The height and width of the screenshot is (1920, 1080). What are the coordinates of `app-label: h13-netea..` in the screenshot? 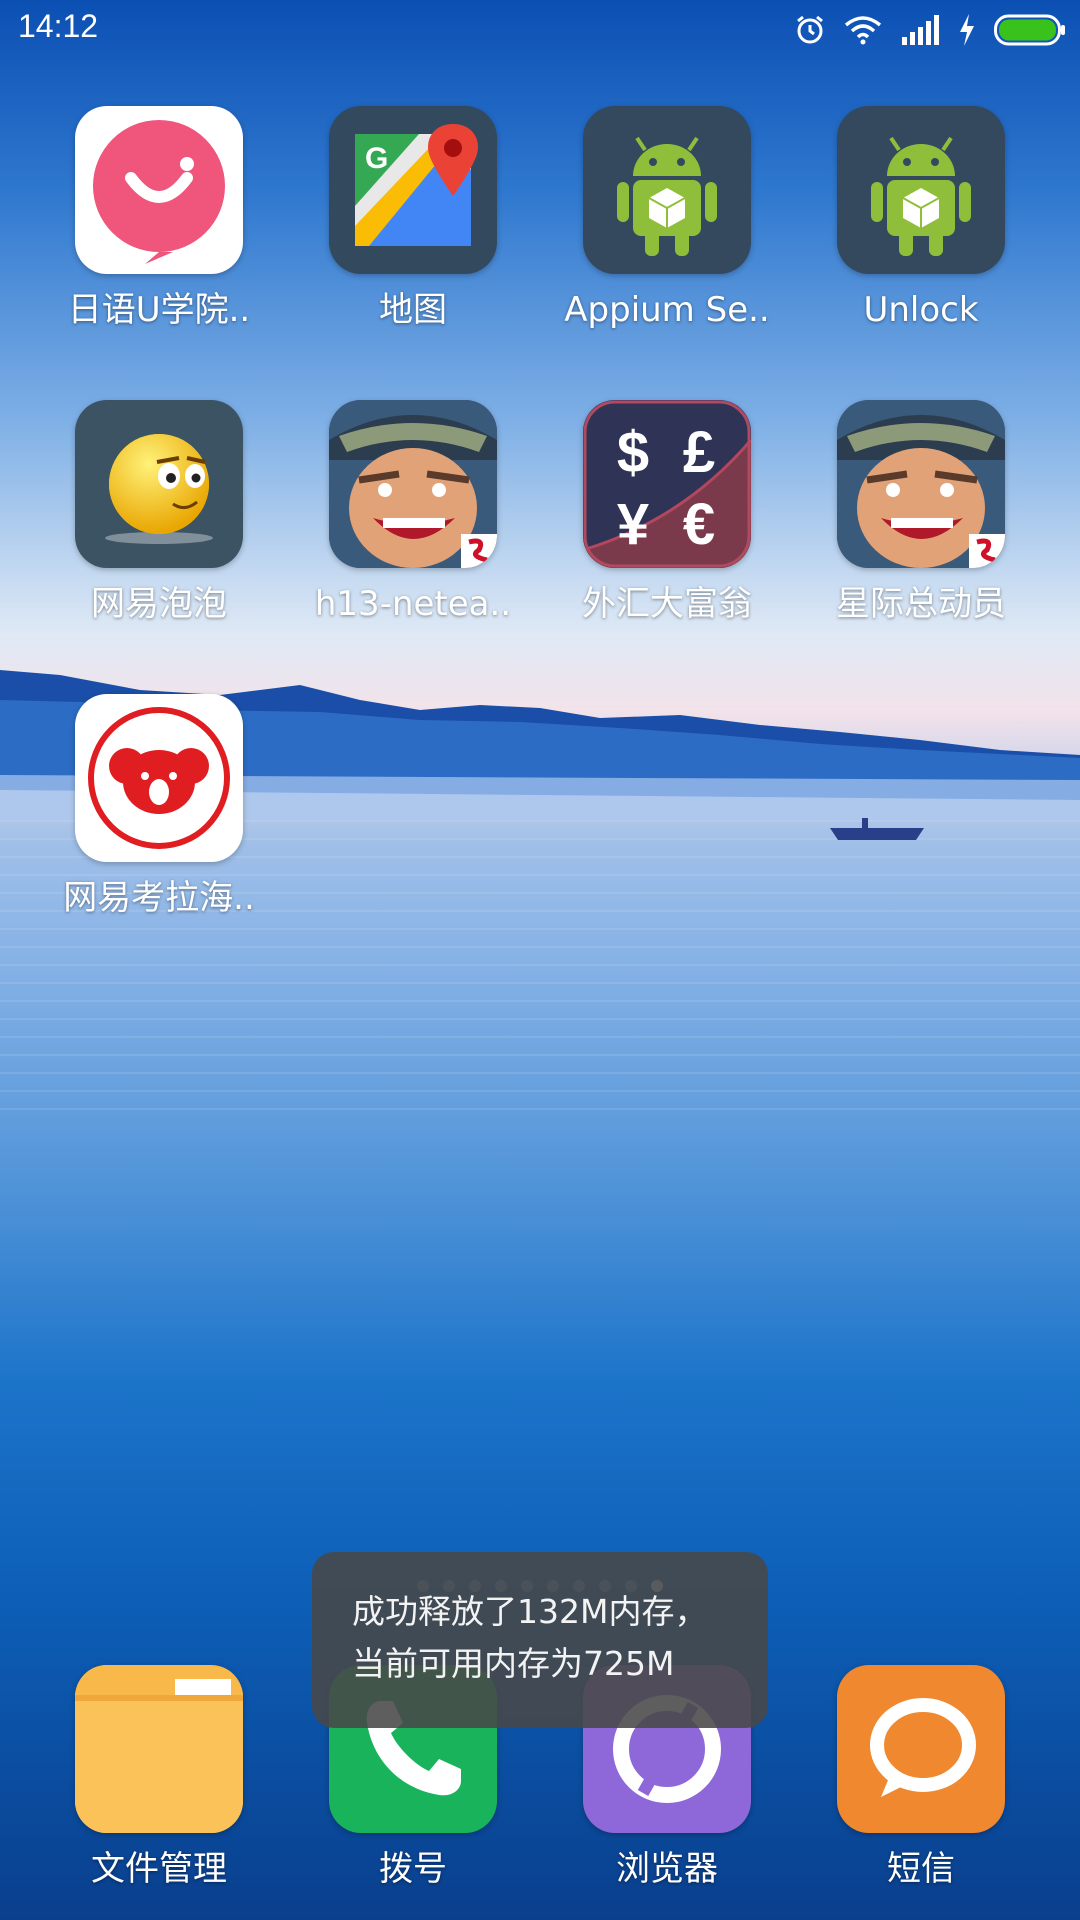 It's located at (413, 604).